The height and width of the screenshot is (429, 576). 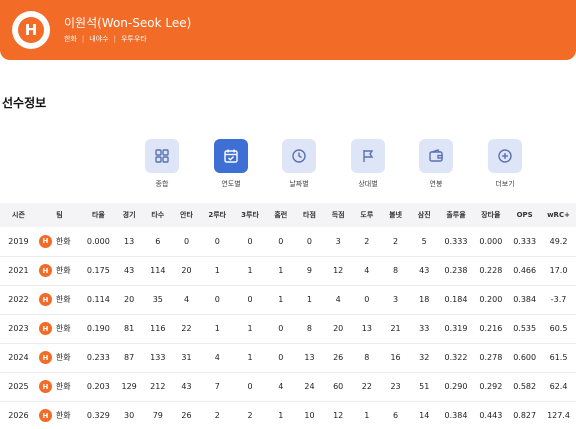 I want to click on season-cell: 2026, so click(x=18, y=415).